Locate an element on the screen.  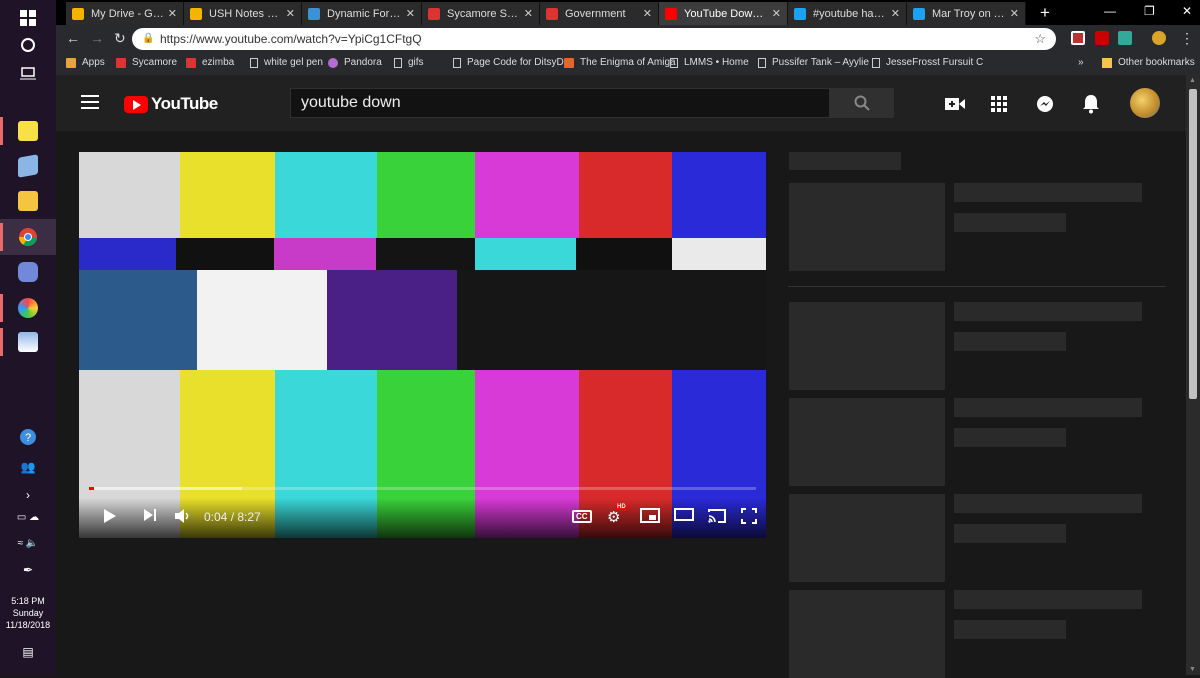
player-controls: 0:04 / 8:27 CC ⚙ HD is located at coordinates (422, 512).